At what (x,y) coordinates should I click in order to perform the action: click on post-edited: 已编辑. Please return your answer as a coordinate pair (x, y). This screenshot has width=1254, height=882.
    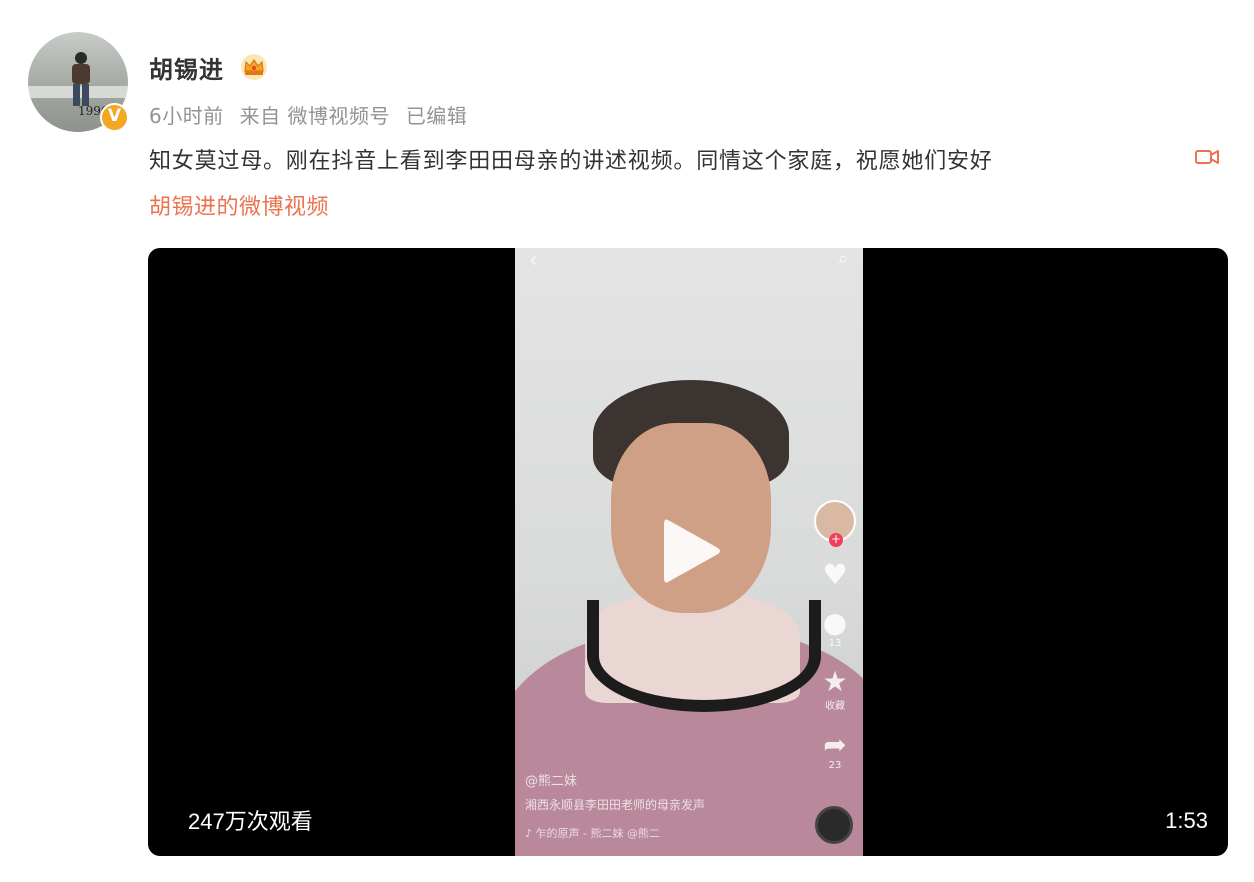
    Looking at the image, I should click on (437, 116).